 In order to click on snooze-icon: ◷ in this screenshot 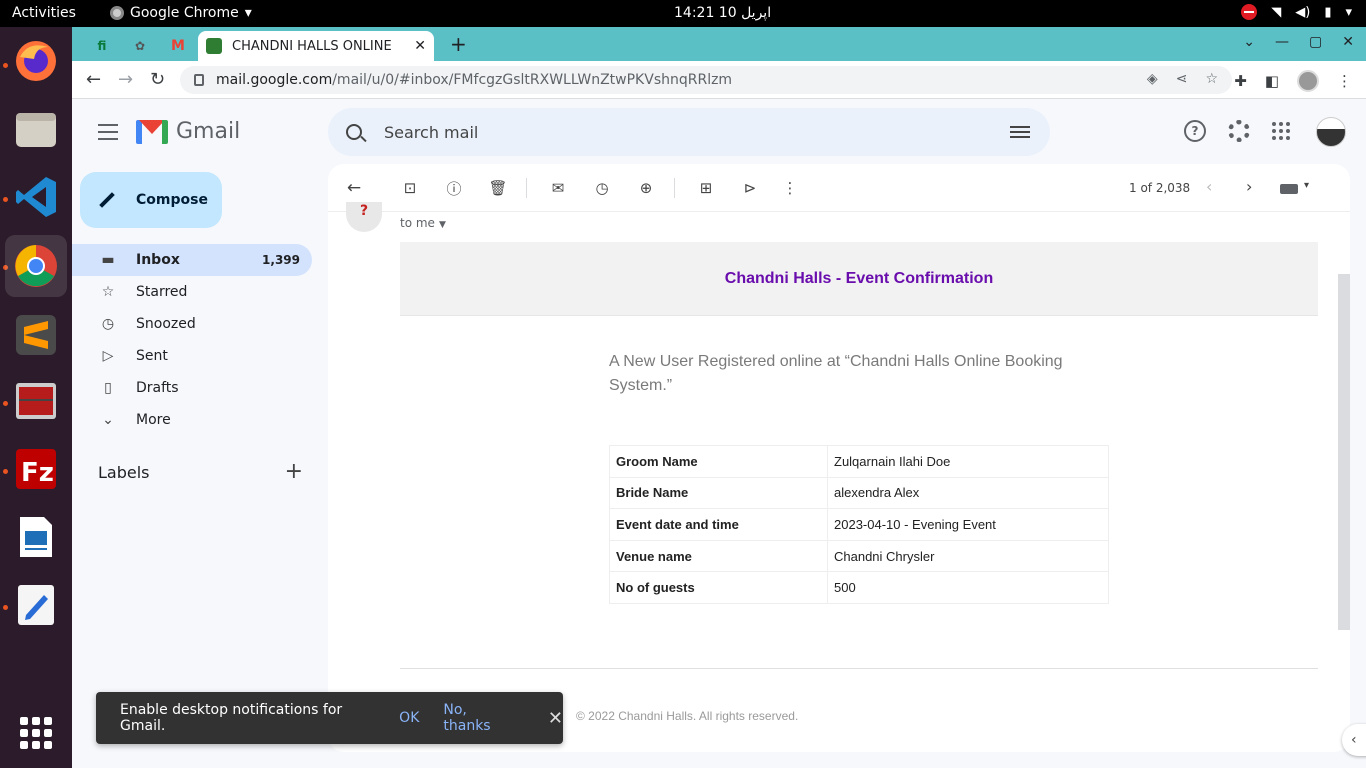, I will do `click(602, 188)`.